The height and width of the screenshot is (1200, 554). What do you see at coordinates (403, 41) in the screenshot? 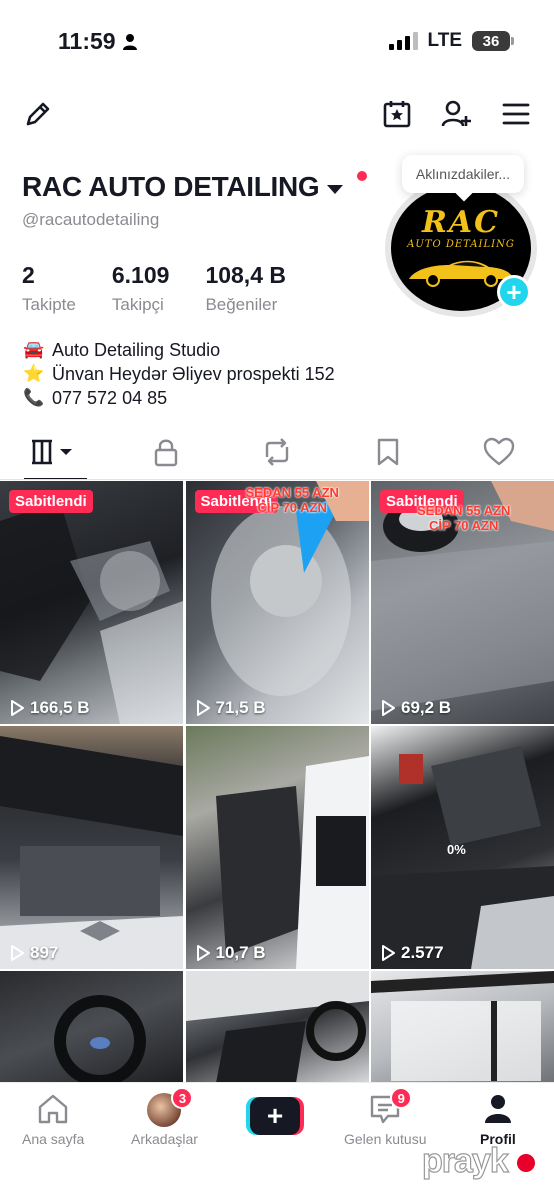
I see `signal-icon` at bounding box center [403, 41].